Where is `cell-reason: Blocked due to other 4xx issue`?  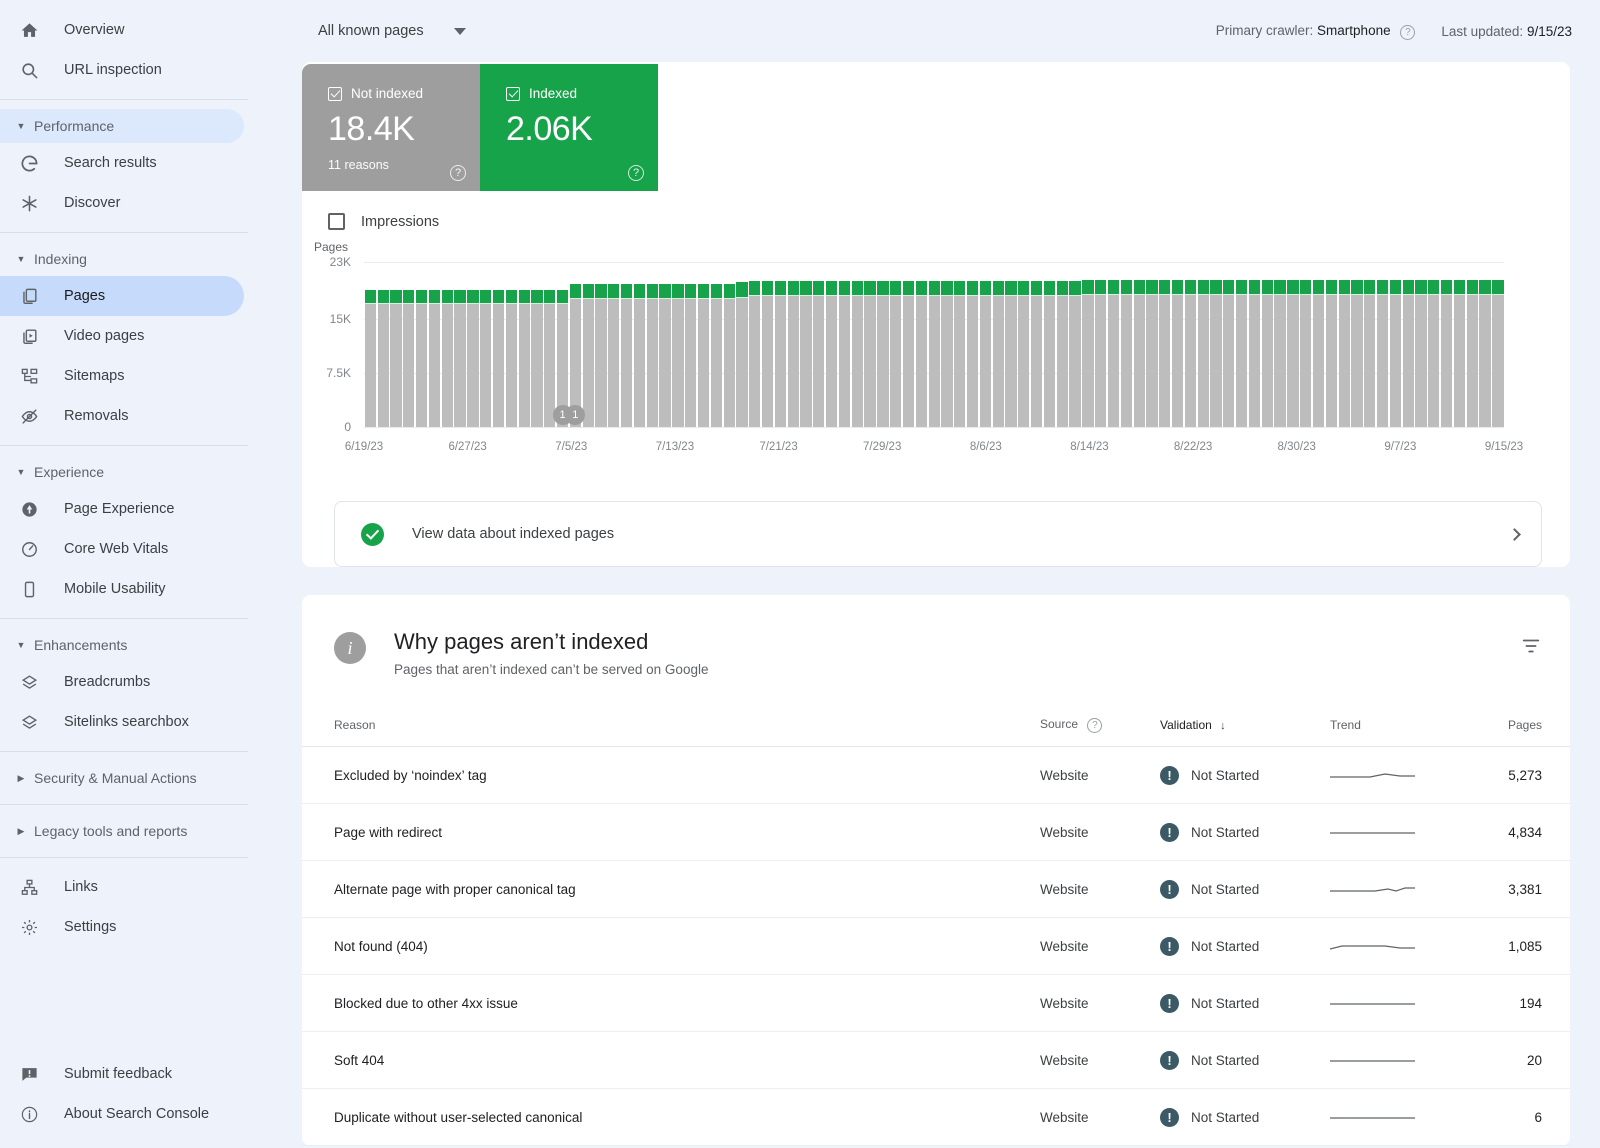
cell-reason: Blocked due to other 4xx issue is located at coordinates (671, 1003).